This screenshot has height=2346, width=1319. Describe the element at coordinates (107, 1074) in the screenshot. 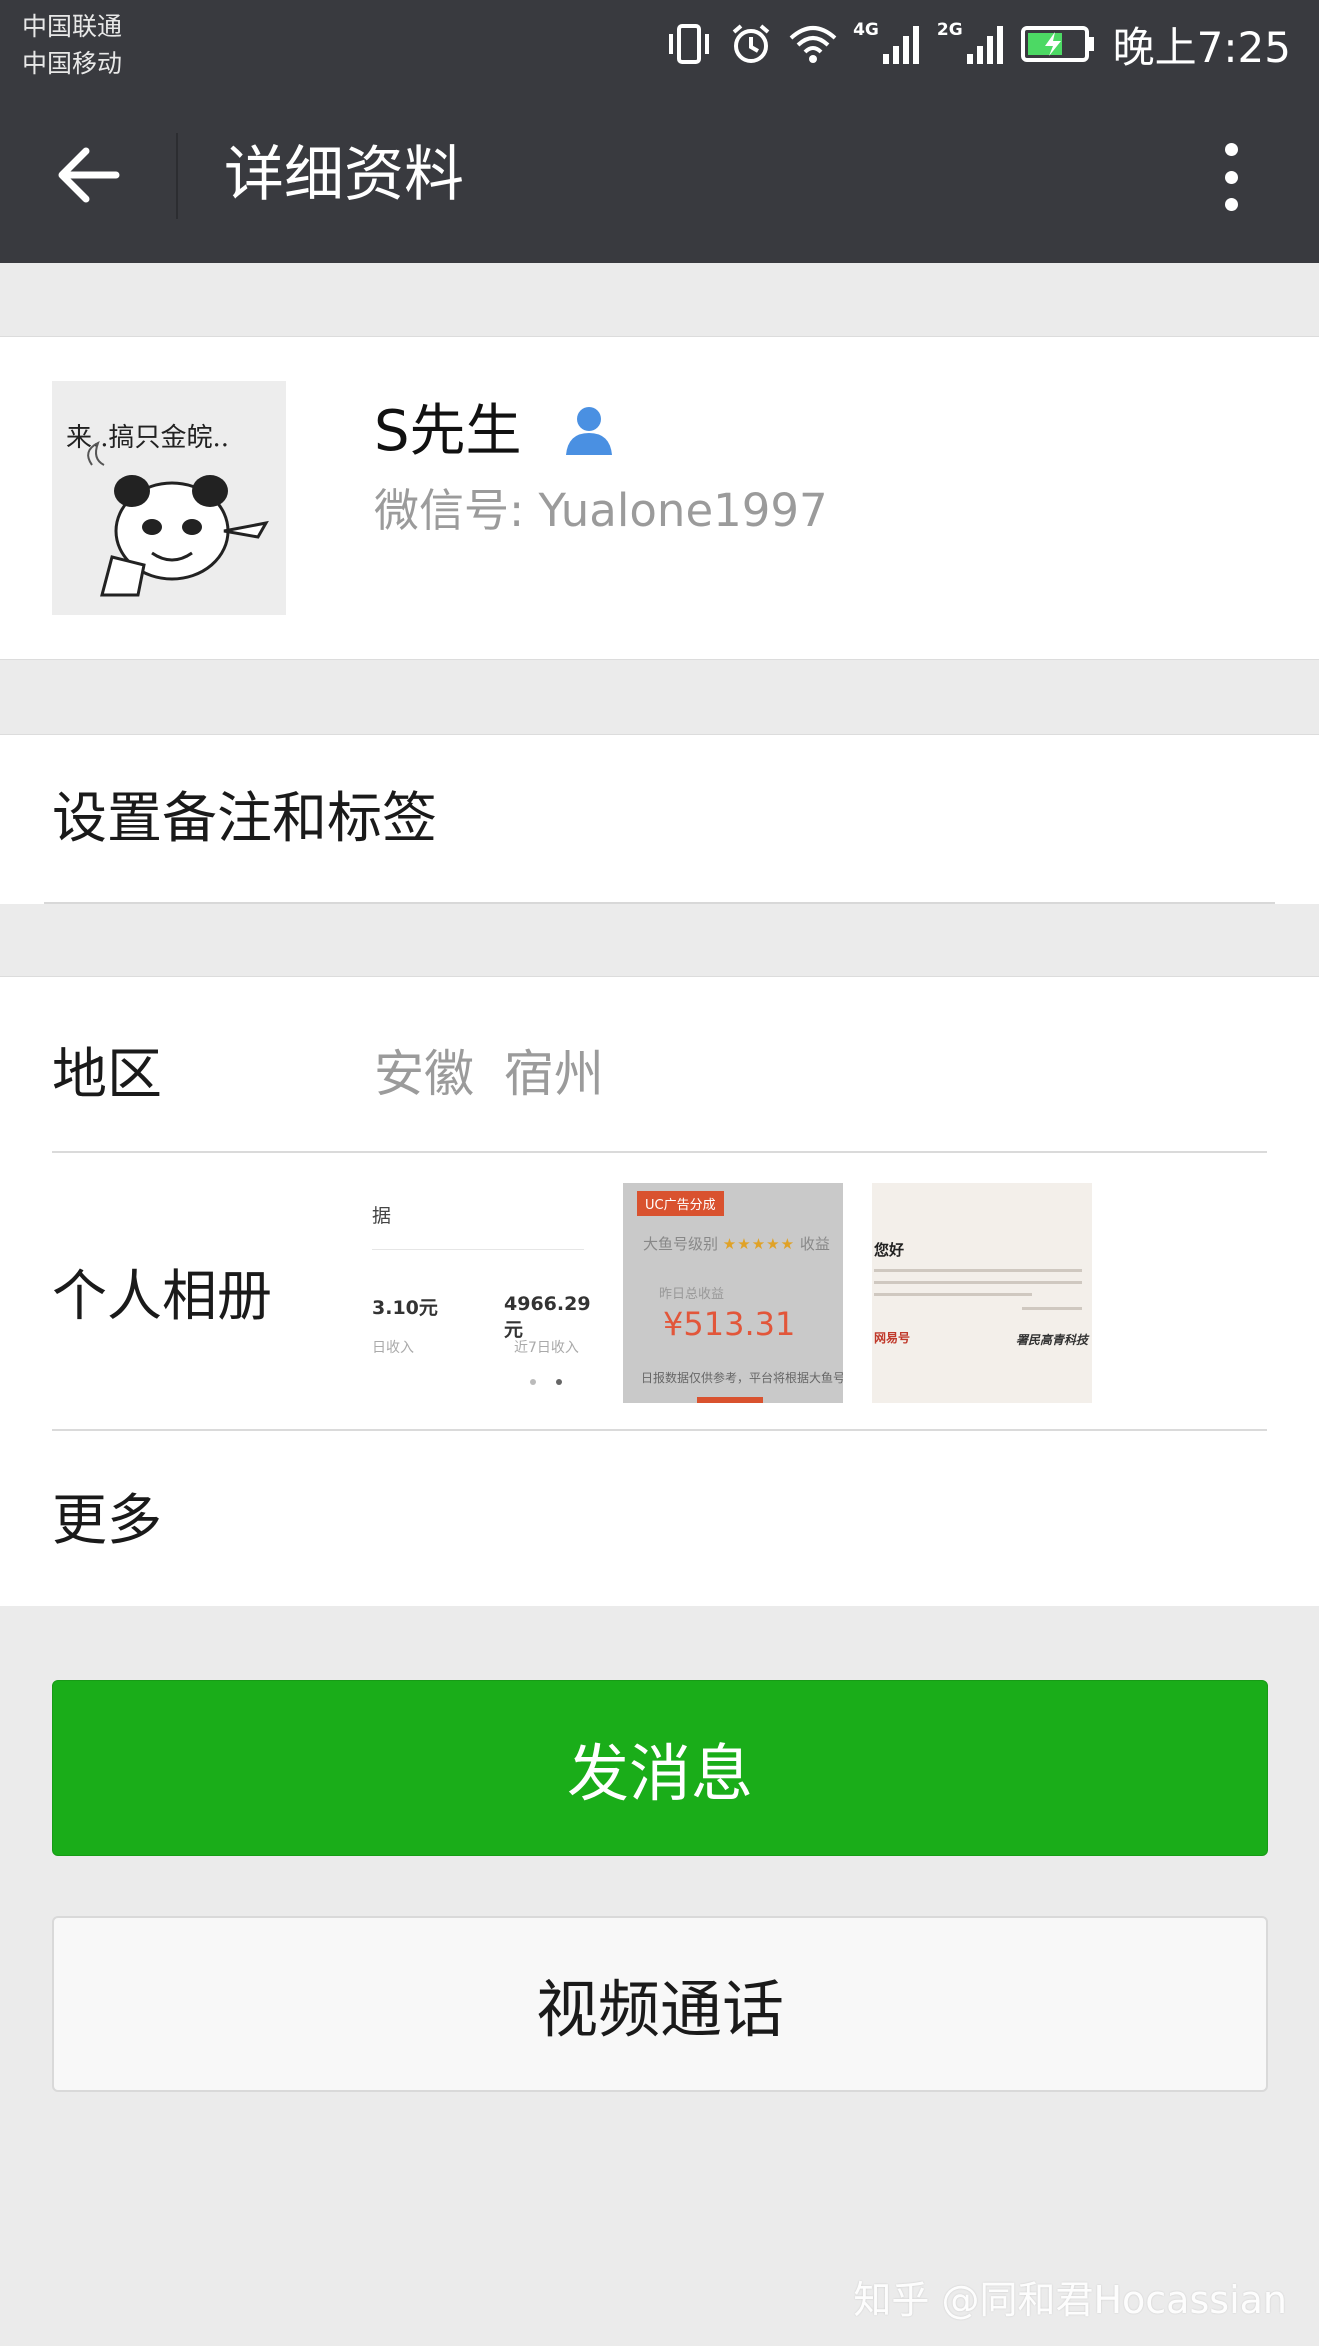

I see `region-label: 地区` at that location.